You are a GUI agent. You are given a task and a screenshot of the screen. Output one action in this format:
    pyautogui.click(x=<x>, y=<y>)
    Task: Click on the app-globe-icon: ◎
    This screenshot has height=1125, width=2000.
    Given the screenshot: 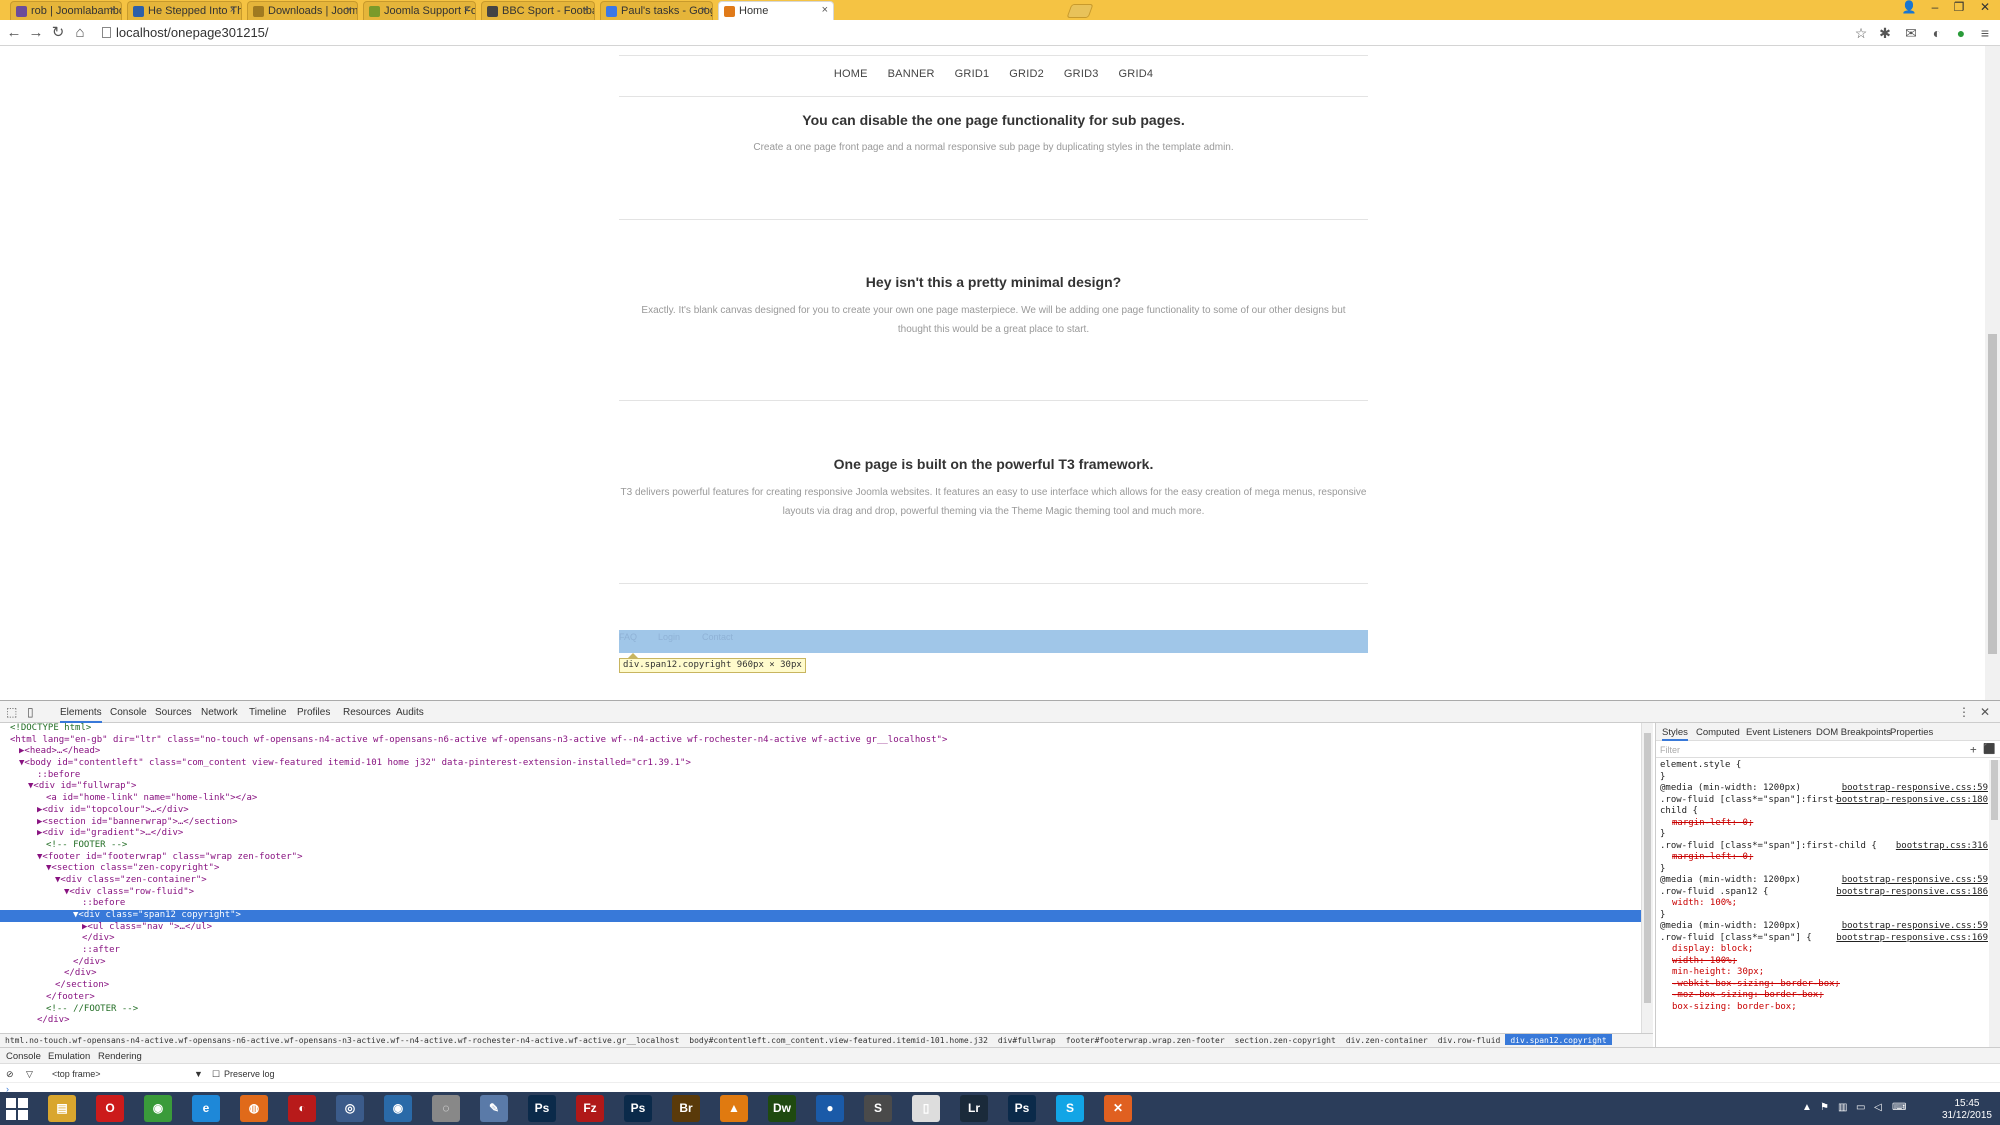 What is the action you would take?
    pyautogui.click(x=350, y=1108)
    